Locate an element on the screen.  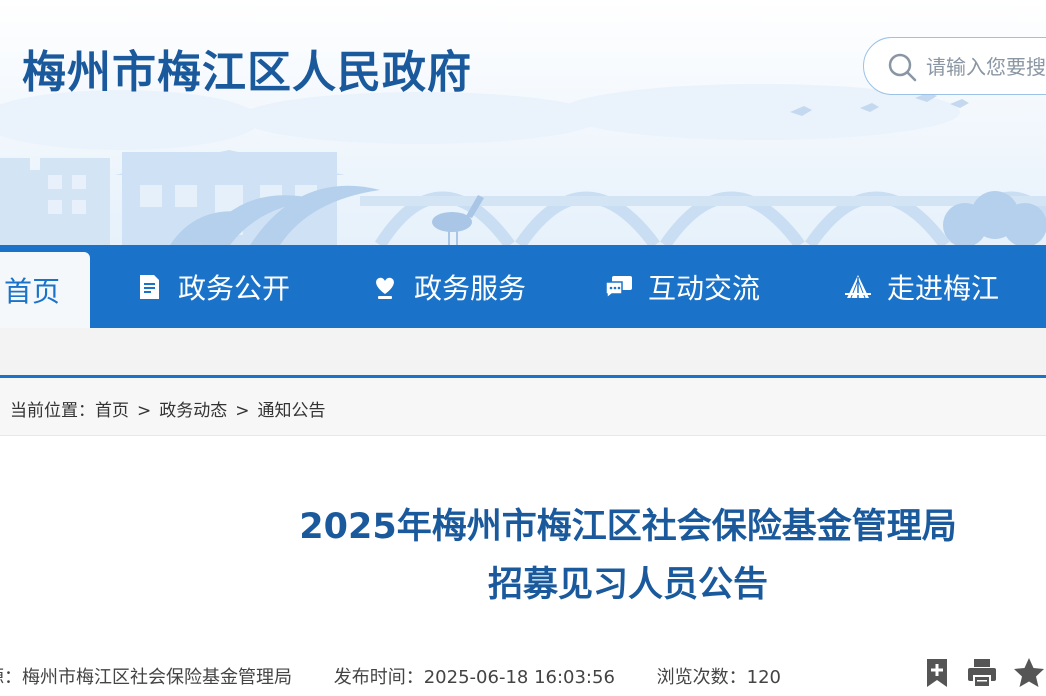
nav-bottom-strip is located at coordinates (523, 351).